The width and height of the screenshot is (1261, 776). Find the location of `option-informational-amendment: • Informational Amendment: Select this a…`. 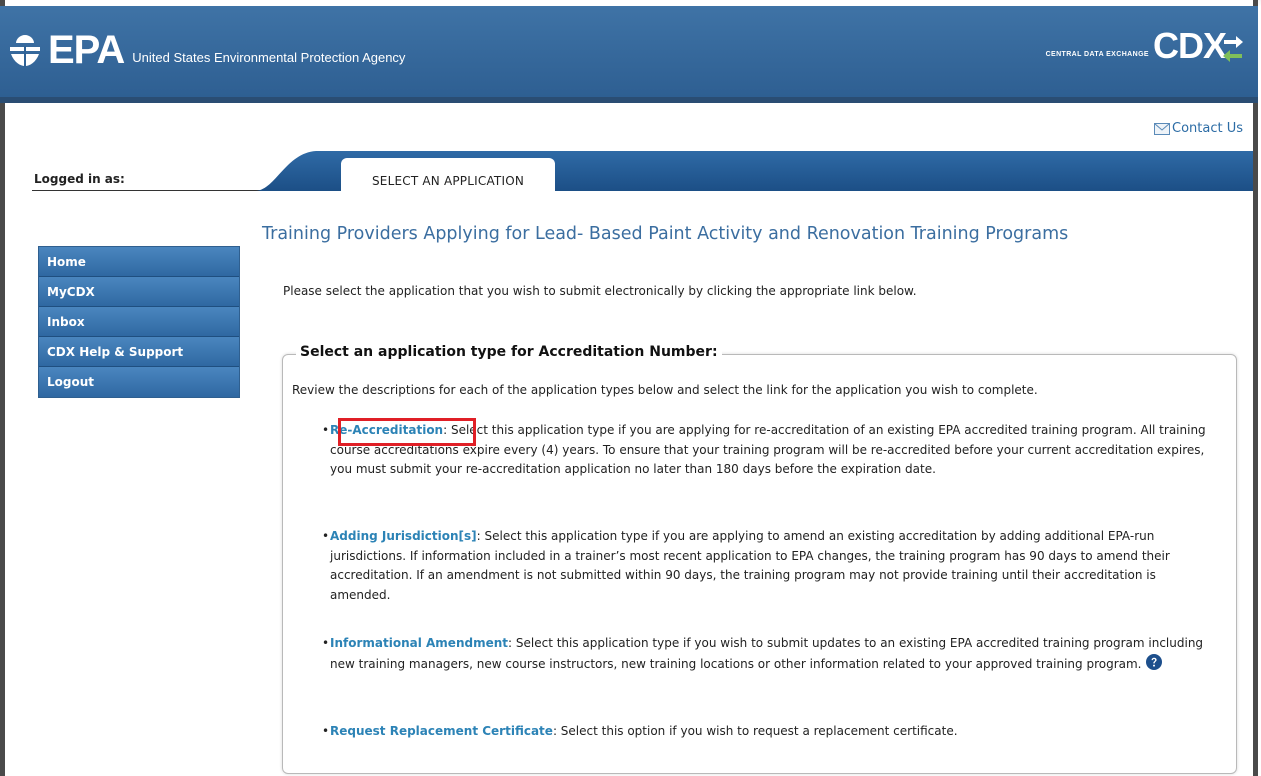

option-informational-amendment: • Informational Amendment: Select this a… is located at coordinates (766, 654).